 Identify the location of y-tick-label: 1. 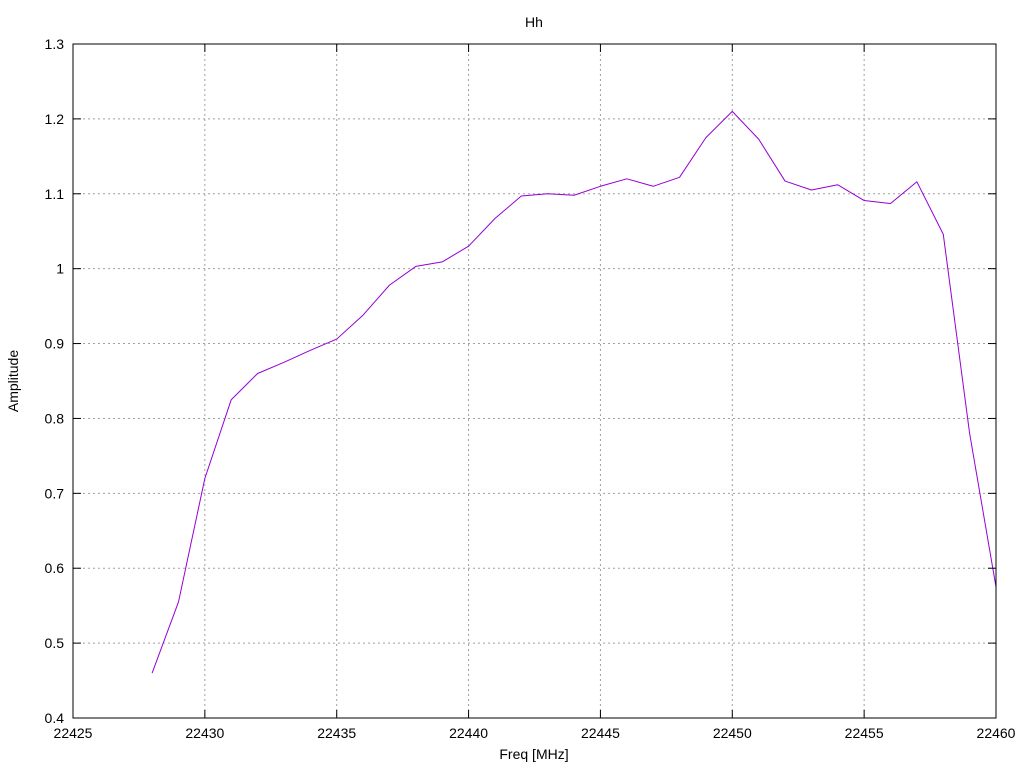
(60, 269).